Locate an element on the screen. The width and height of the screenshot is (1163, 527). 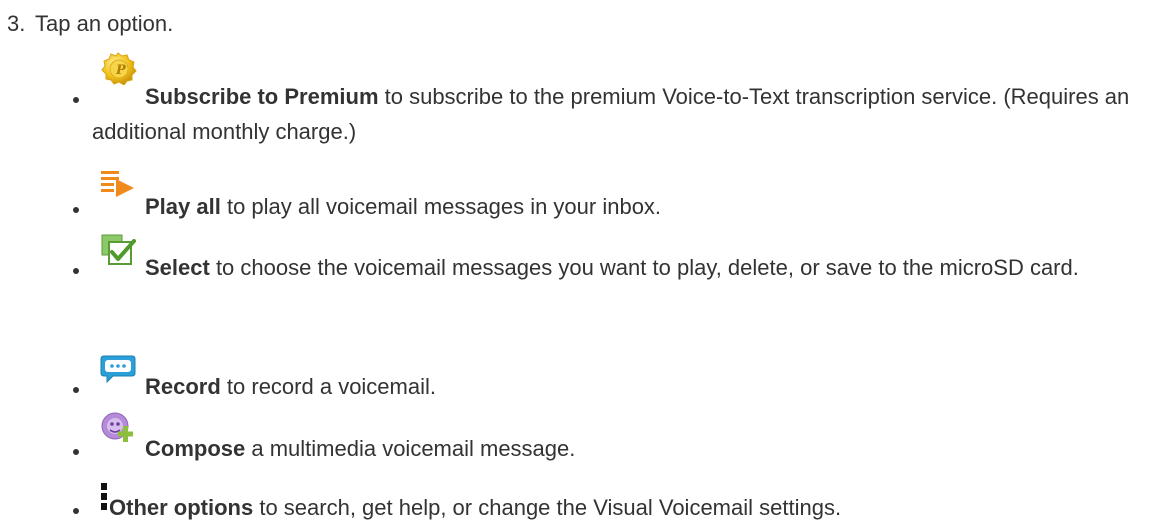
step-instruction: 3. Tap an option. is located at coordinates (90, 24).